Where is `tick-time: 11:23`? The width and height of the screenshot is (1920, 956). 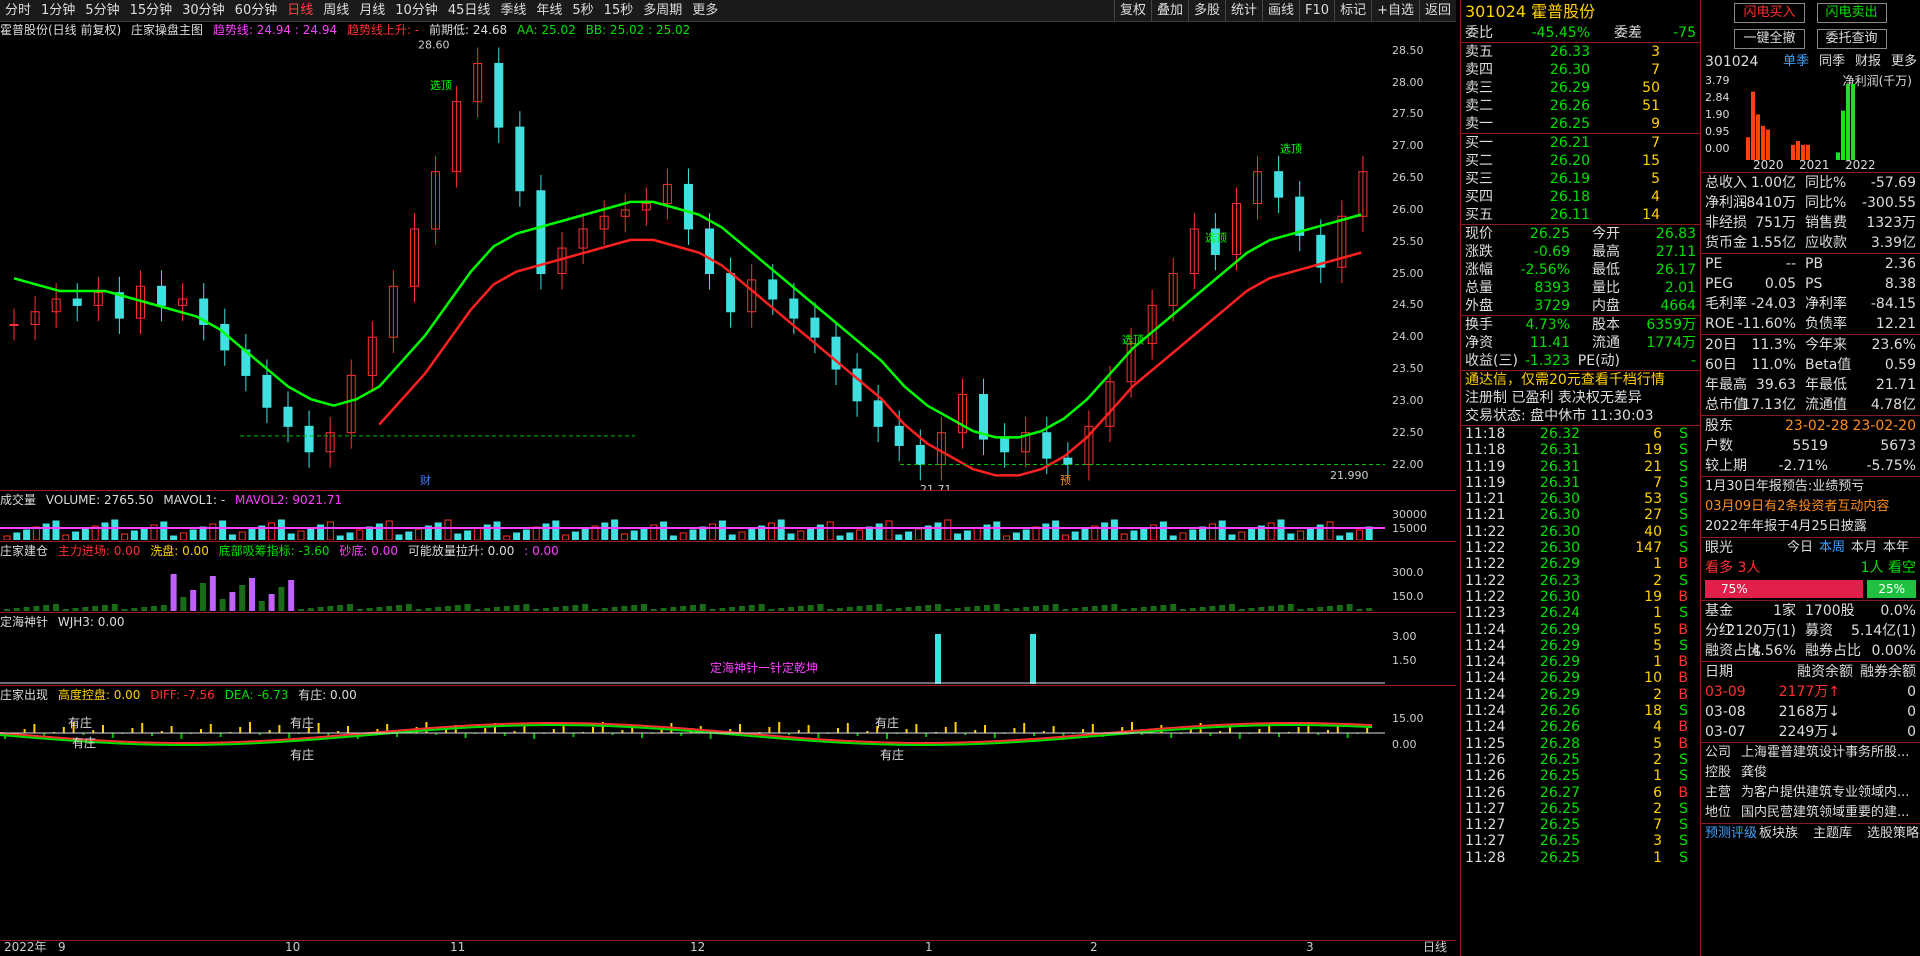 tick-time: 11:23 is located at coordinates (1485, 613).